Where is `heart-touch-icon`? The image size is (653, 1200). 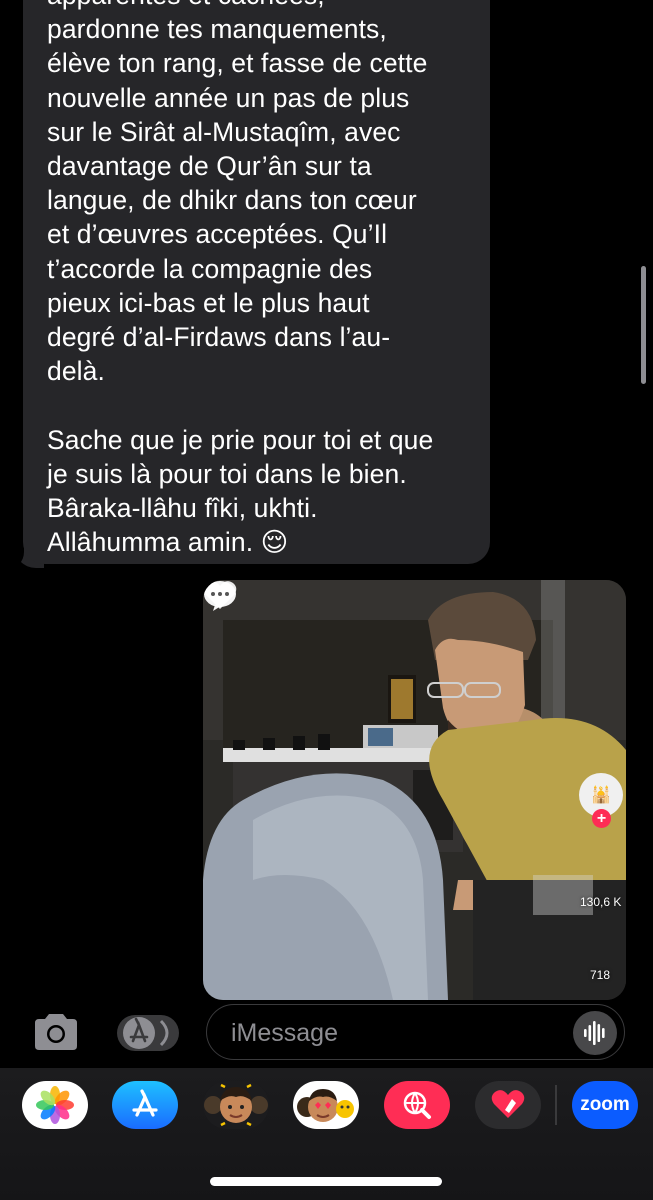
heart-touch-icon is located at coordinates (508, 1104).